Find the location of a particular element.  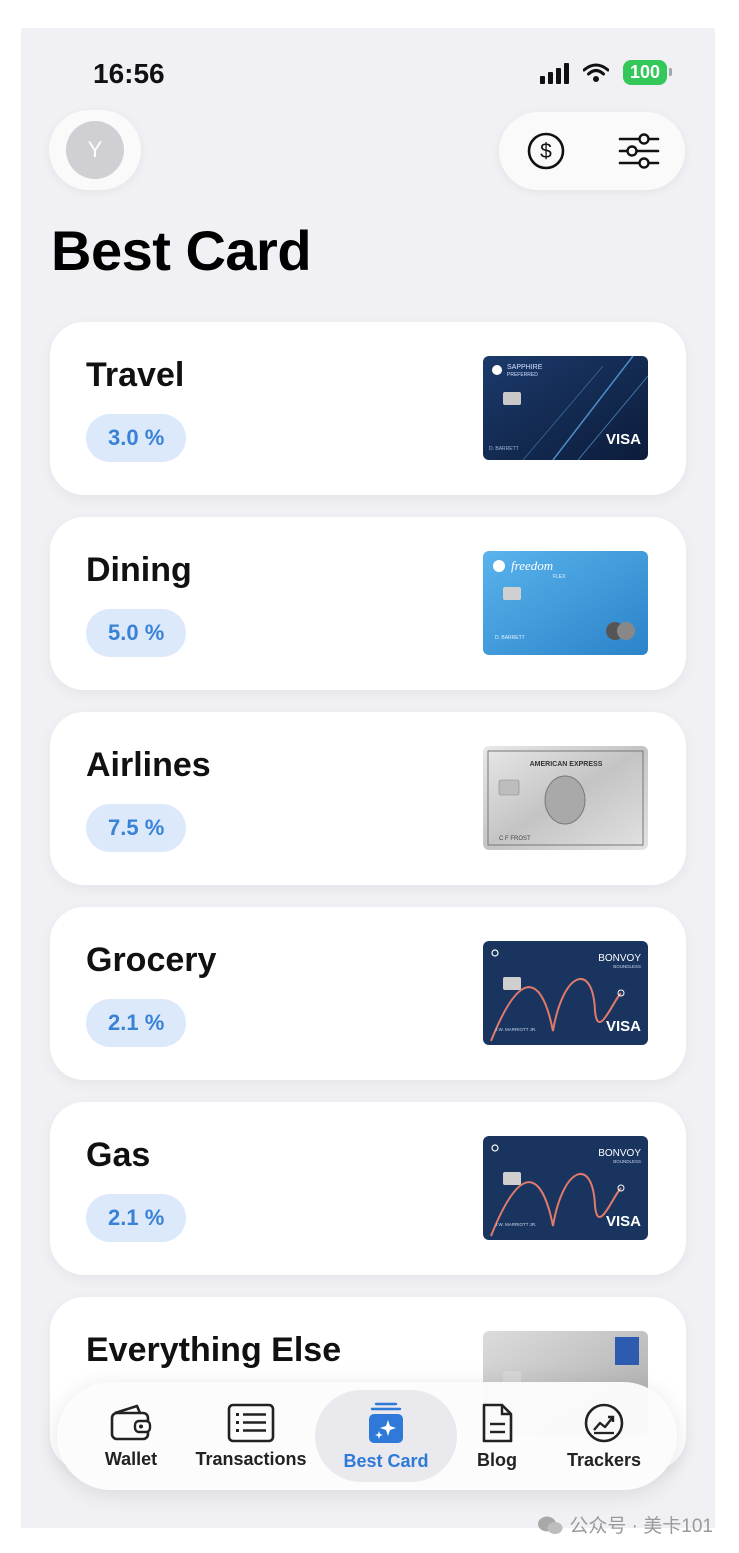

credit-card-image: AMERICAN EXPRESS C F FROST is located at coordinates (565, 798).